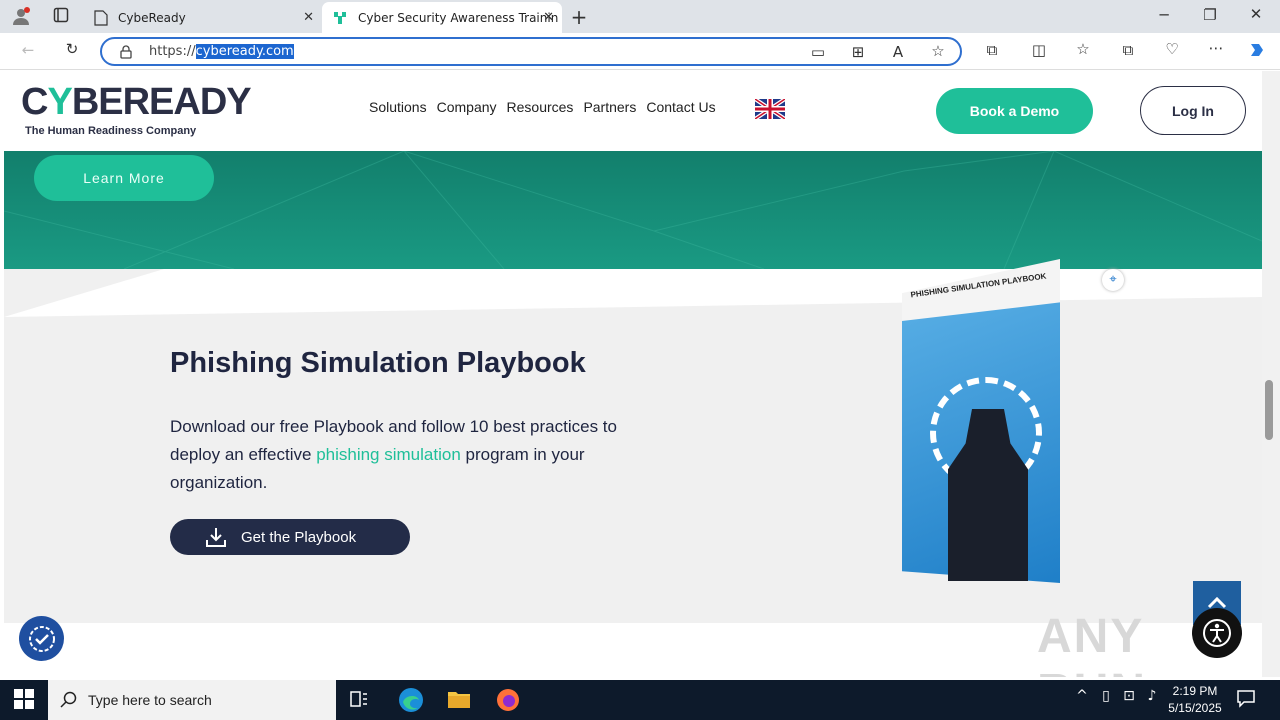 This screenshot has width=1280, height=720. What do you see at coordinates (1082, 700) in the screenshot?
I see `chevron-up-icon: ^` at bounding box center [1082, 700].